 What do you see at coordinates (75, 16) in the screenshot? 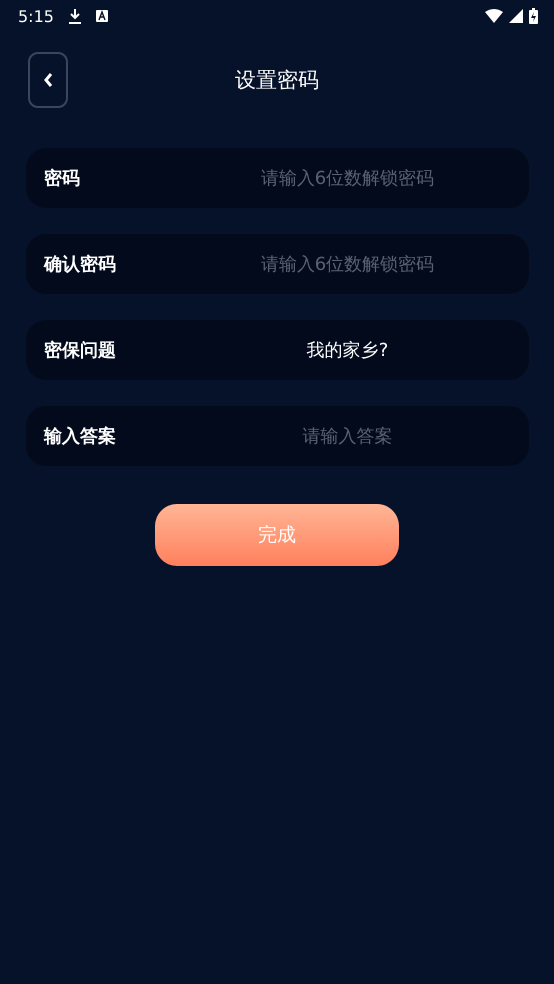
I see `download-icon` at bounding box center [75, 16].